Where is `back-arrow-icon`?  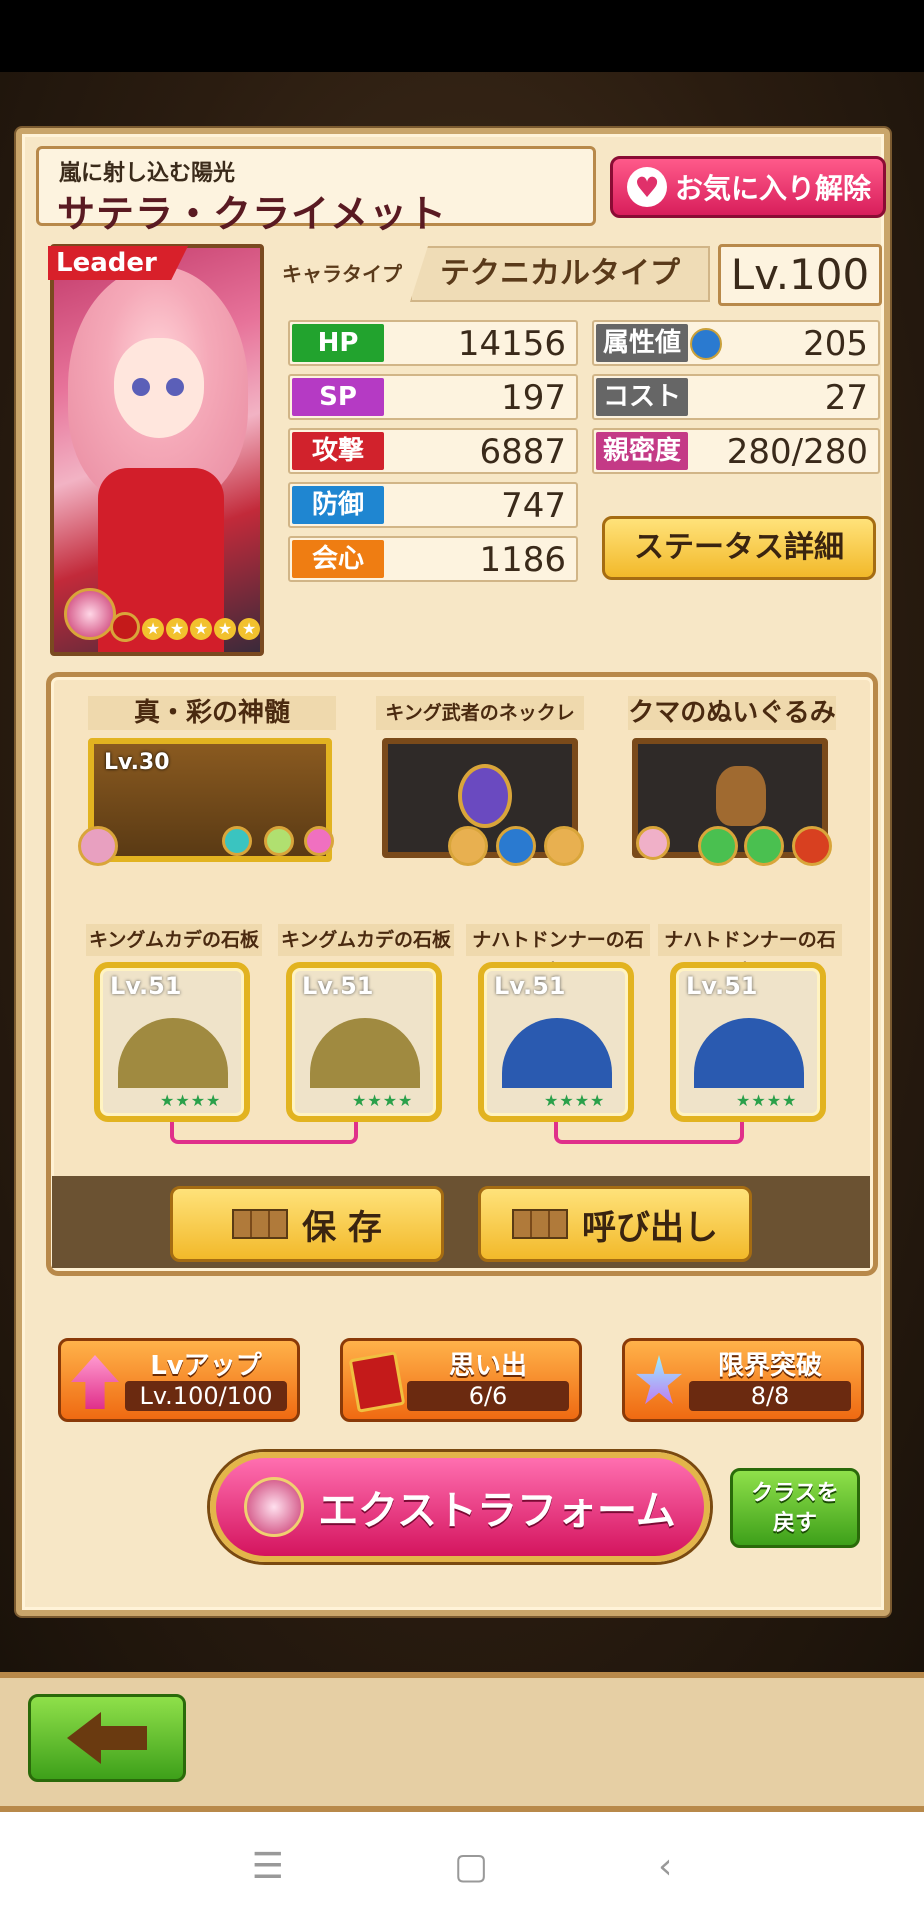 back-arrow-icon is located at coordinates (84, 1738).